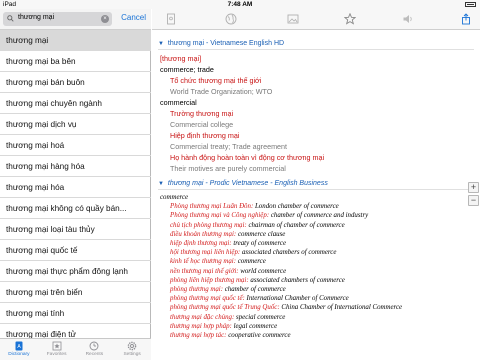 The height and width of the screenshot is (360, 480). What do you see at coordinates (473, 200) in the screenshot?
I see `zoom-out-button: −` at bounding box center [473, 200].